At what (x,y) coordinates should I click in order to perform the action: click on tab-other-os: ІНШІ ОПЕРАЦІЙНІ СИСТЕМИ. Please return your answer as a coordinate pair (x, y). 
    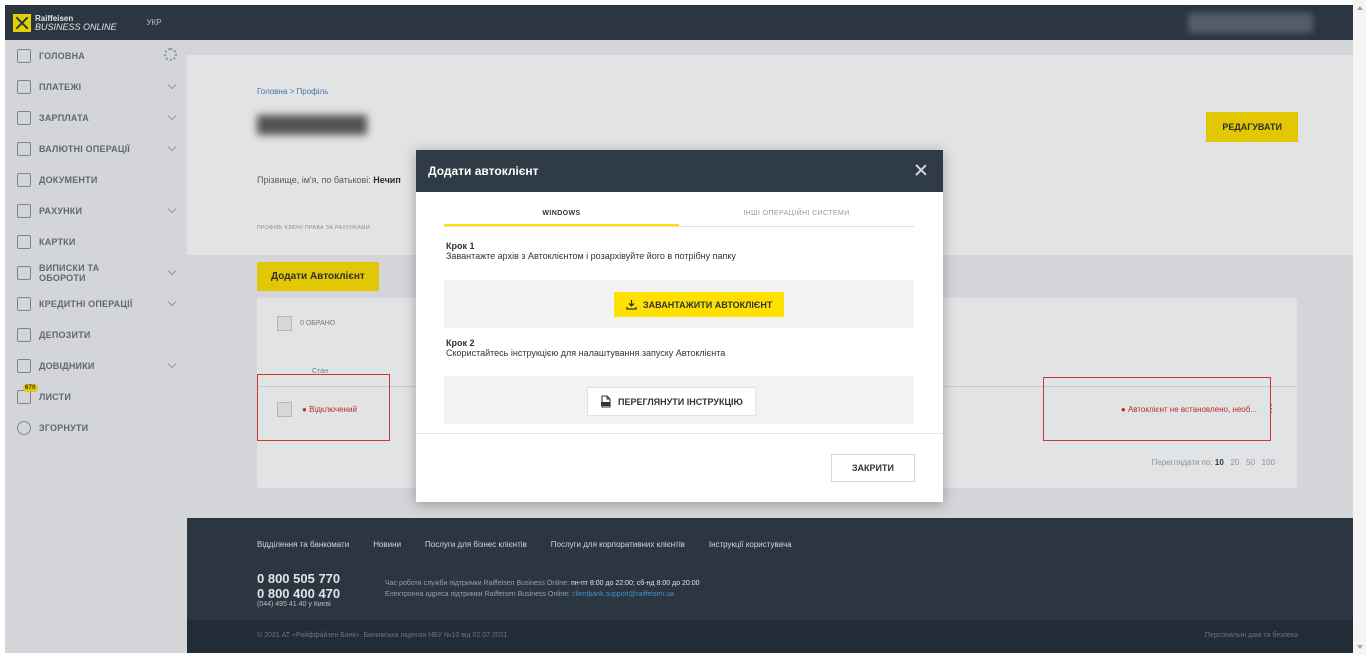
    Looking at the image, I should click on (796, 214).